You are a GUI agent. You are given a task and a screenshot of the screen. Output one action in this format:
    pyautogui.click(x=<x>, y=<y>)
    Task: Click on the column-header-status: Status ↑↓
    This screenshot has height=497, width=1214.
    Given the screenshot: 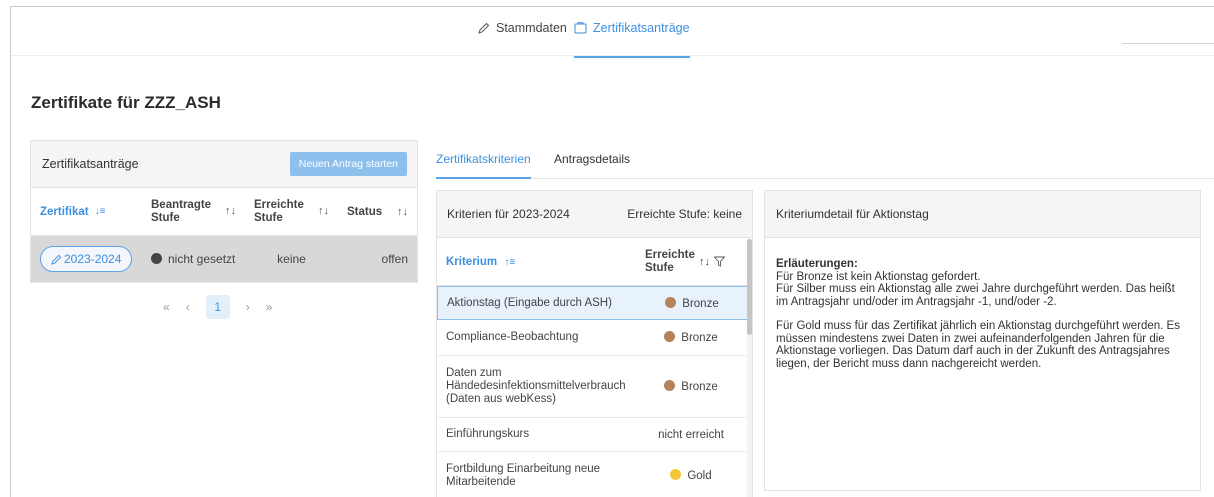 What is the action you would take?
    pyautogui.click(x=377, y=211)
    